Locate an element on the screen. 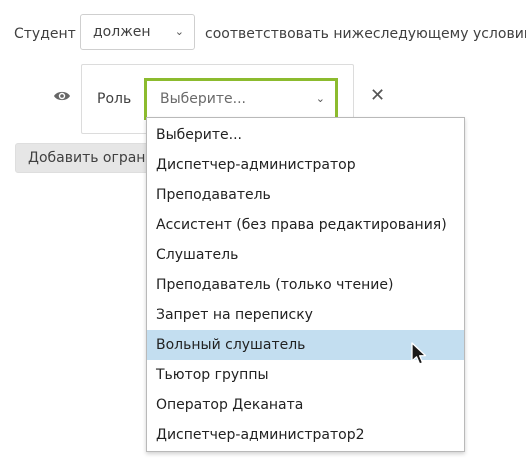 Image resolution: width=526 pixels, height=465 pixels. must-select: должен ⌄ is located at coordinates (137, 32).